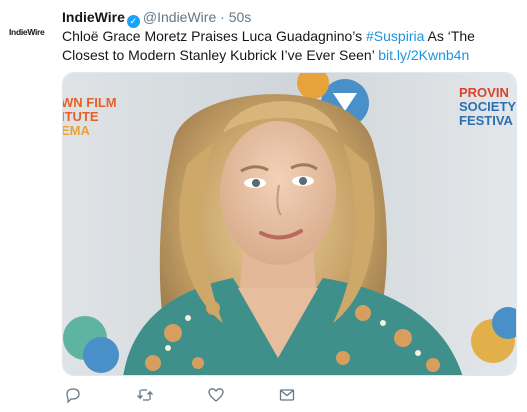 The width and height of the screenshot is (527, 412). What do you see at coordinates (81, 116) in the screenshot?
I see `backdrop-text-left: ITUTE` at bounding box center [81, 116].